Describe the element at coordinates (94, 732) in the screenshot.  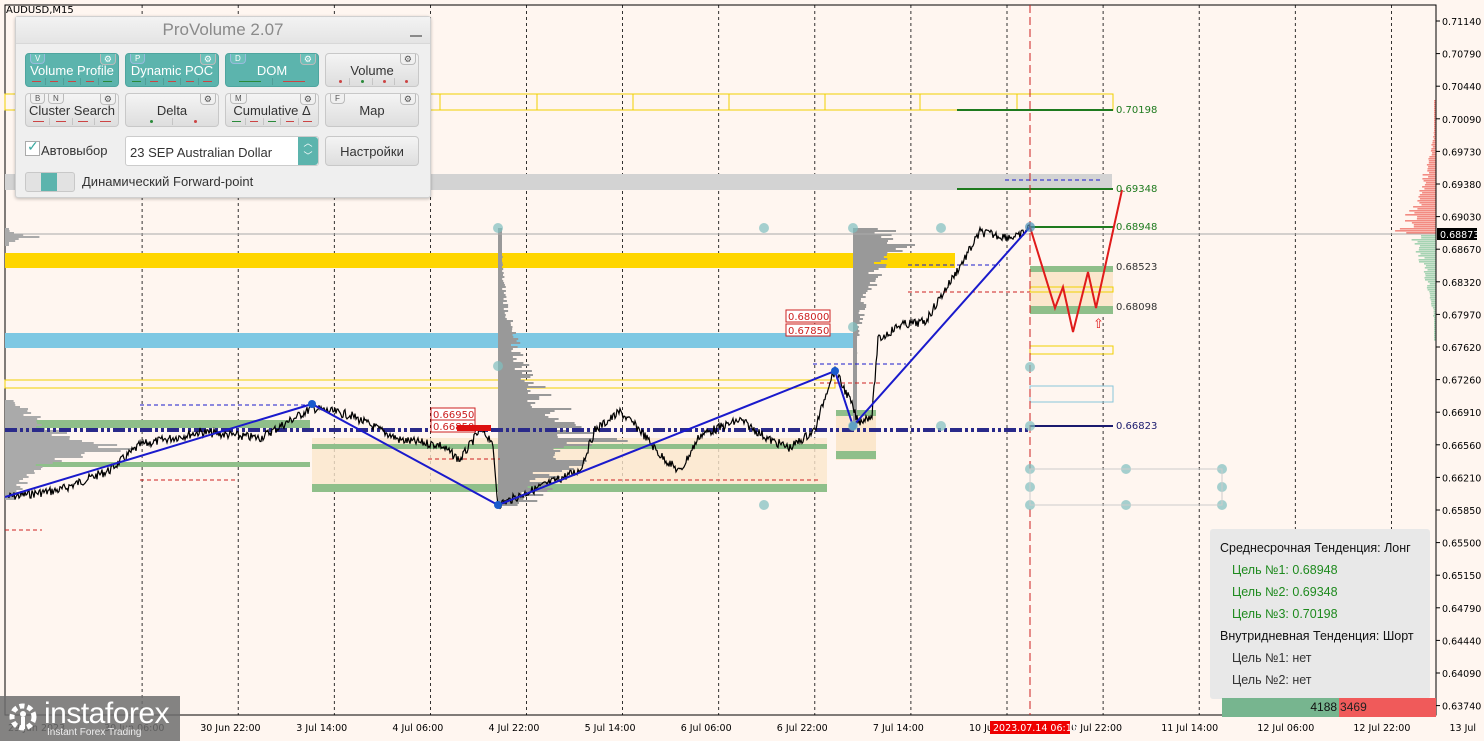
I see `logo-tagline: Instant Forex Trading` at that location.